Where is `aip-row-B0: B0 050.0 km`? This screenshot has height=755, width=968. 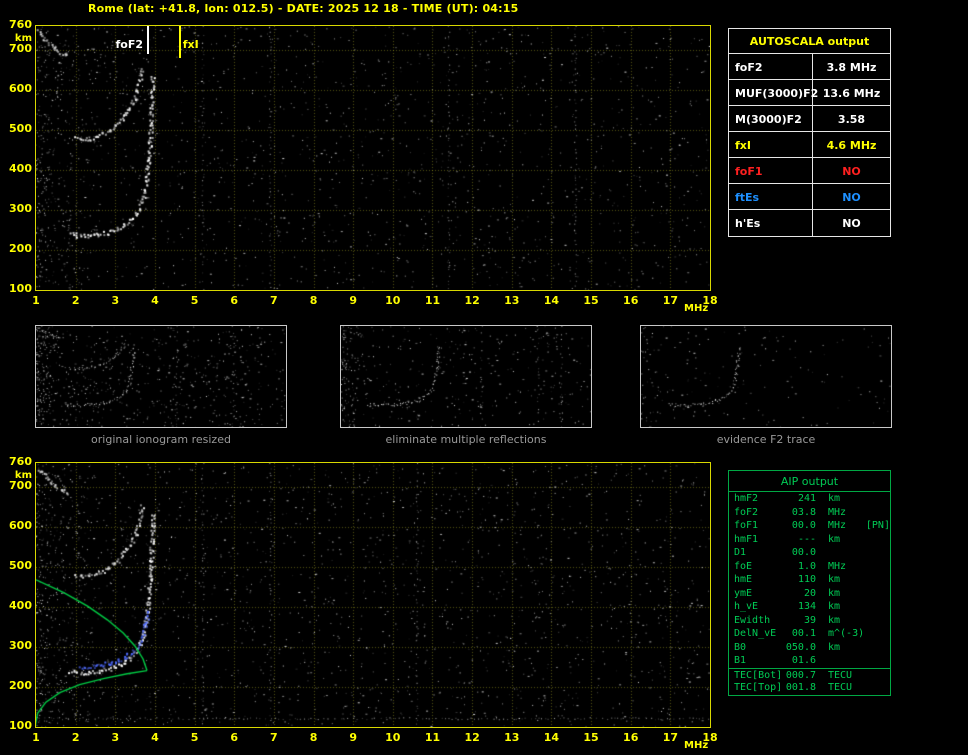 aip-row-B0: B0 050.0 km is located at coordinates (809, 648).